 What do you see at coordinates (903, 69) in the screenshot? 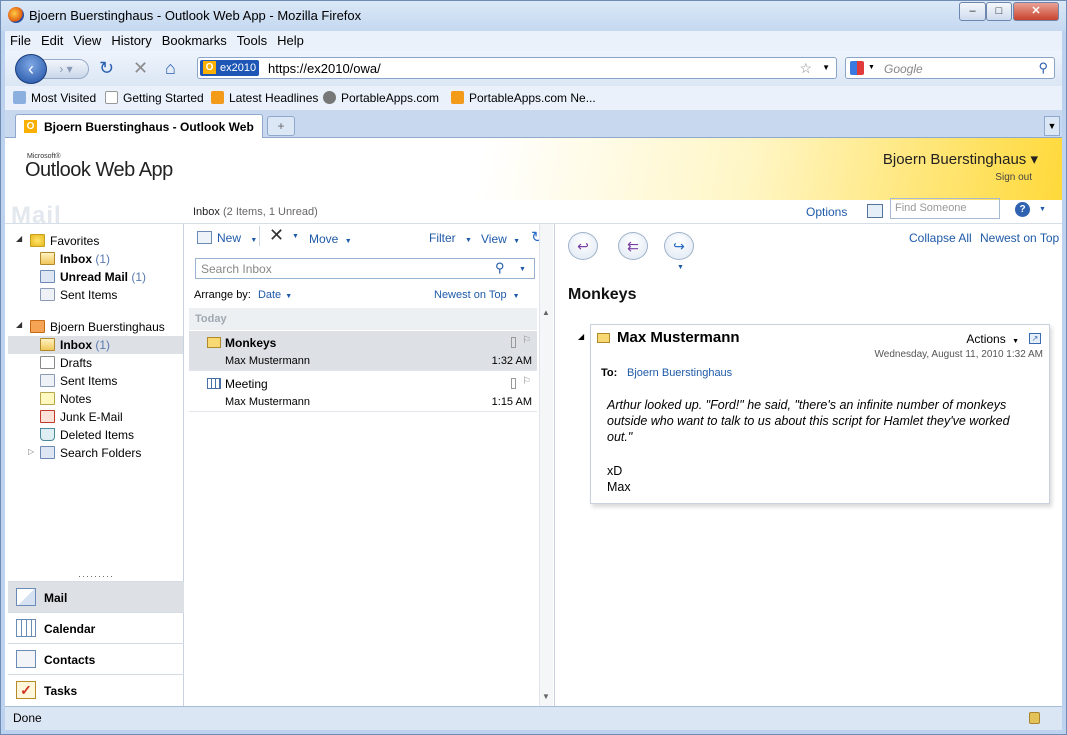
I see `search-placeholder: Google` at bounding box center [903, 69].